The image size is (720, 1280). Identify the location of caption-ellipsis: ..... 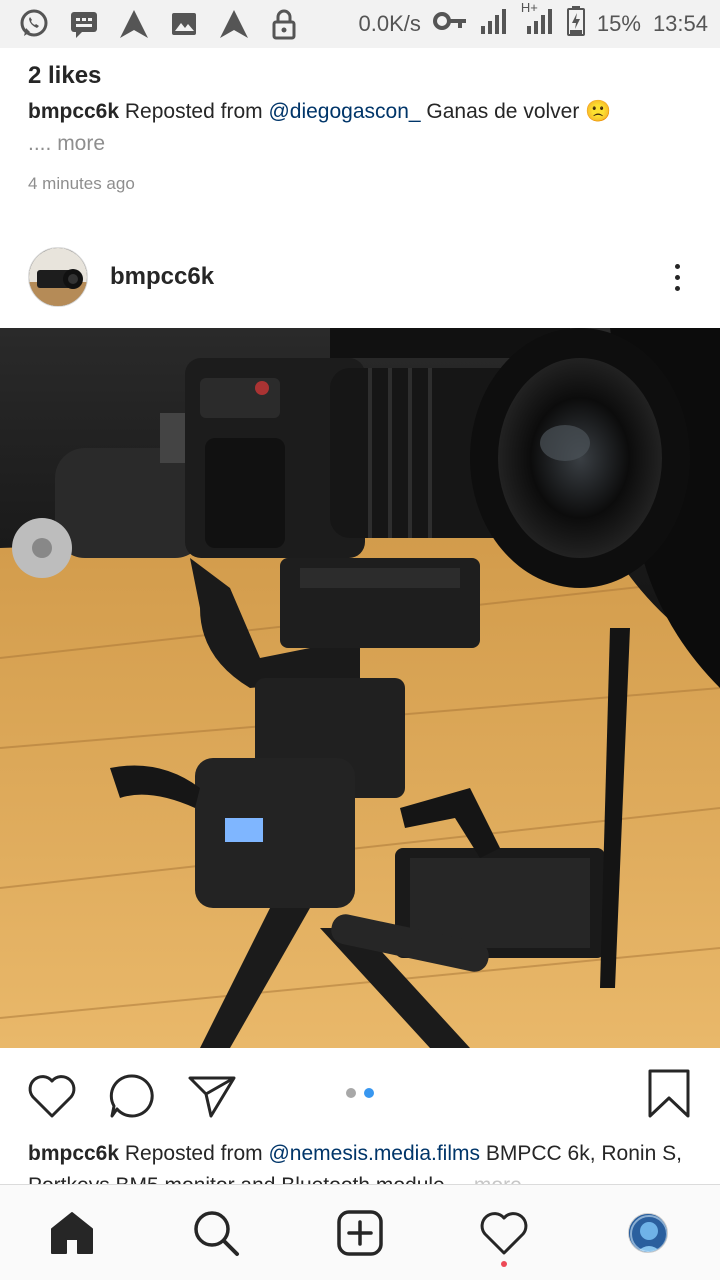
(40, 143).